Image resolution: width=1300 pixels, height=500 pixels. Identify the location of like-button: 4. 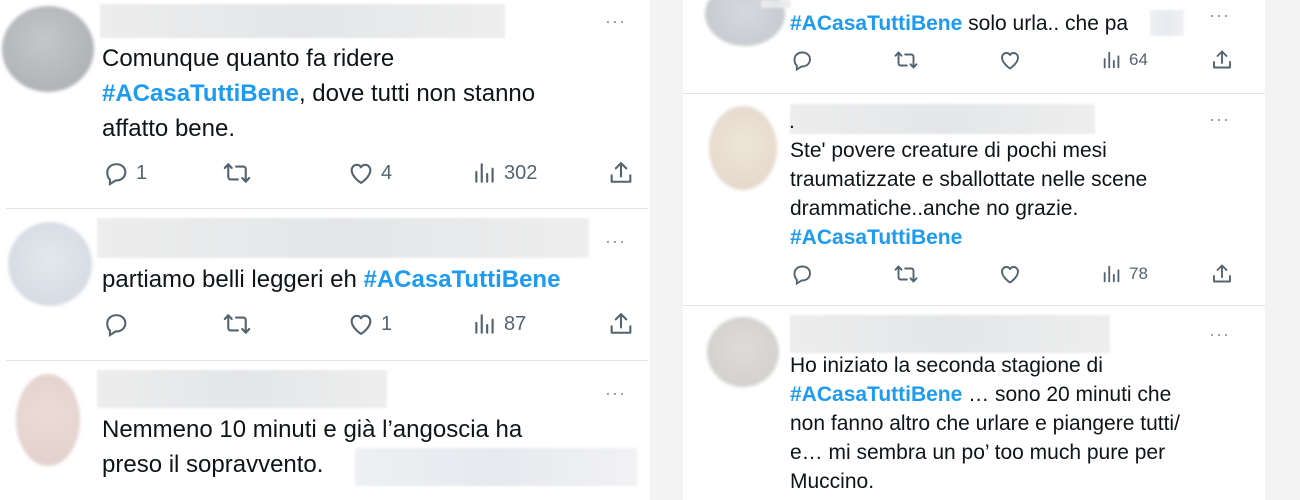
(369, 173).